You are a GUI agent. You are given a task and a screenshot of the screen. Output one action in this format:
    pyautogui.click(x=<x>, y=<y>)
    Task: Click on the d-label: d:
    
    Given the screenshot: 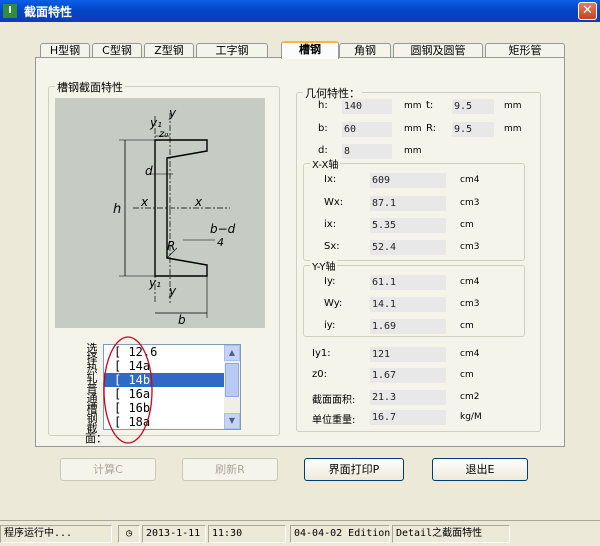 What is the action you would take?
    pyautogui.click(x=323, y=150)
    